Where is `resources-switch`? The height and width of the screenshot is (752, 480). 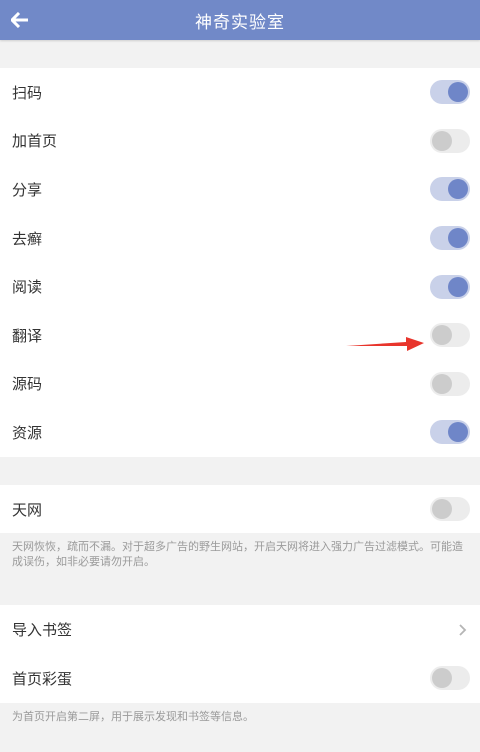
resources-switch is located at coordinates (450, 432).